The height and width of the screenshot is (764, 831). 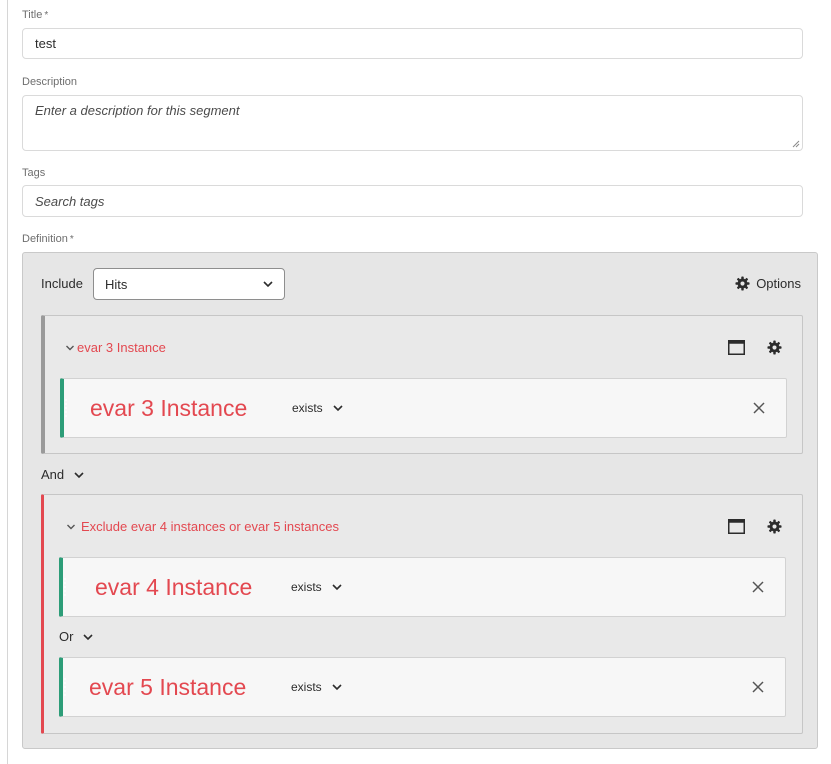 What do you see at coordinates (168, 687) in the screenshot?
I see `rule-dimension-name: evar 5 Instance` at bounding box center [168, 687].